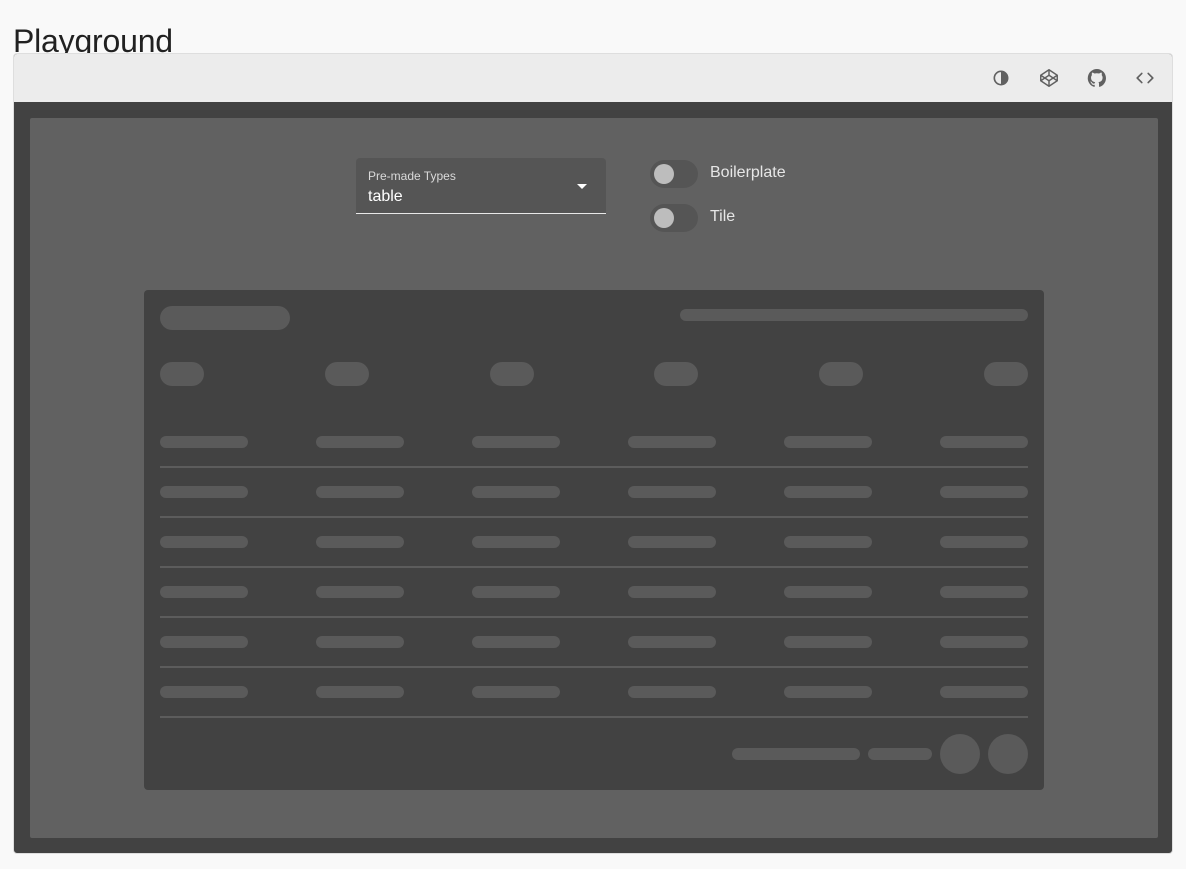  I want to click on theme-toggle-button, so click(1001, 78).